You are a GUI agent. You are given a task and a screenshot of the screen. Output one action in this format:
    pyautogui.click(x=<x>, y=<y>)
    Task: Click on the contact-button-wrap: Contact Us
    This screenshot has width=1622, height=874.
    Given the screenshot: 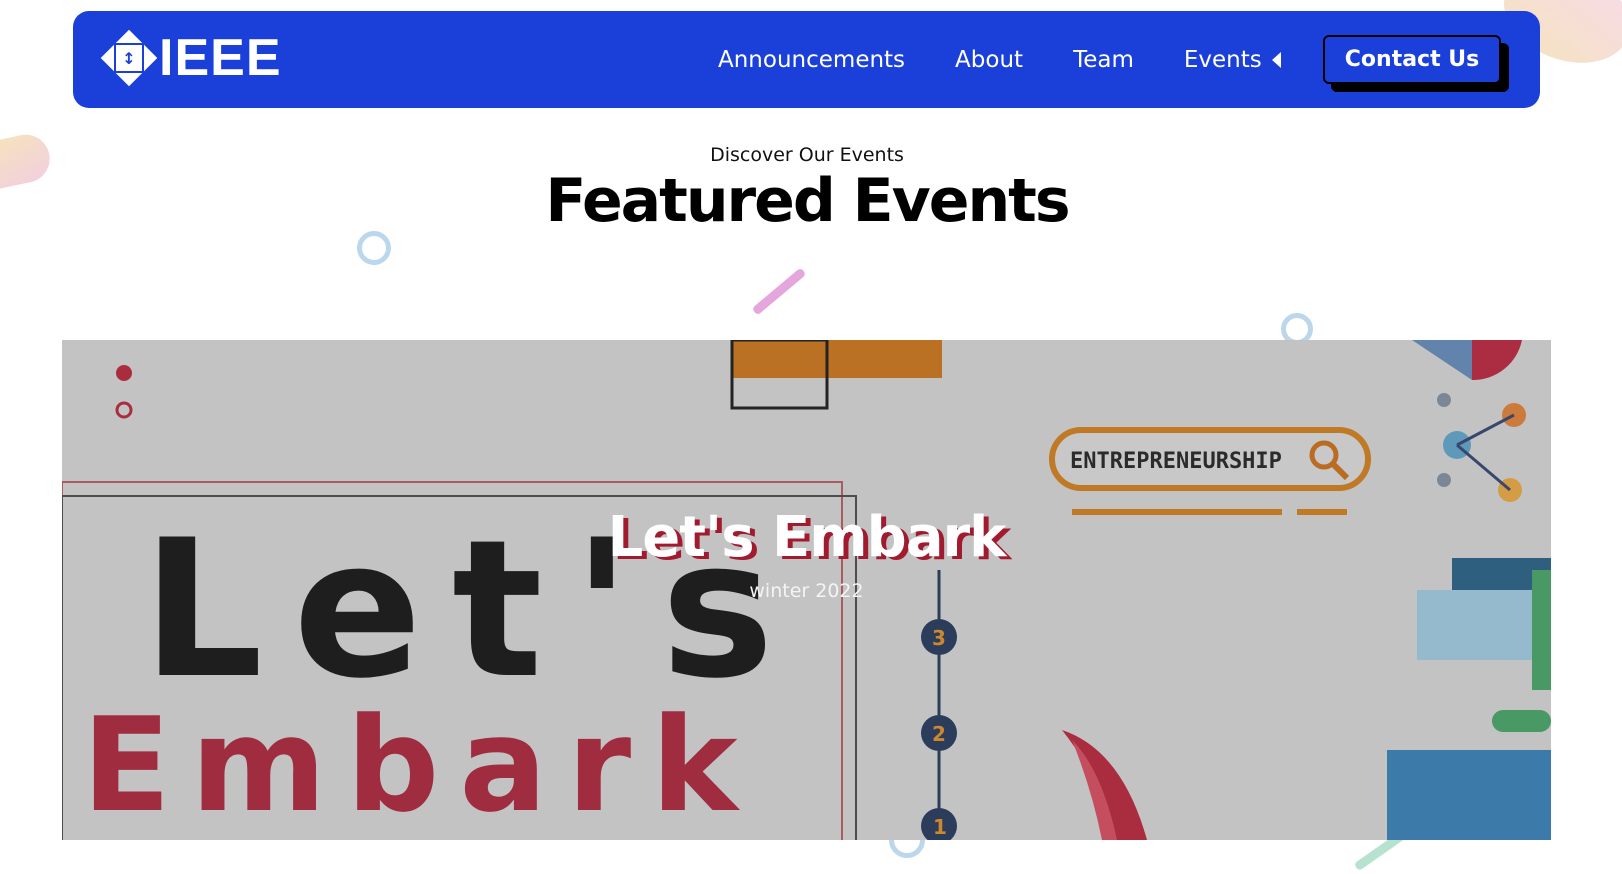 What is the action you would take?
    pyautogui.click(x=1416, y=63)
    